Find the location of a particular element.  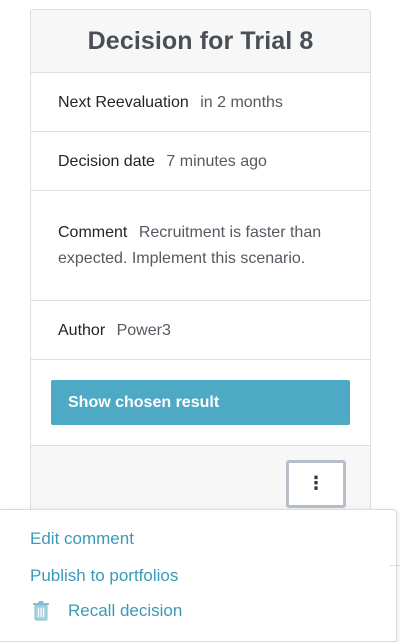

show-chosen-result-button: Show chosen result is located at coordinates (200, 402).